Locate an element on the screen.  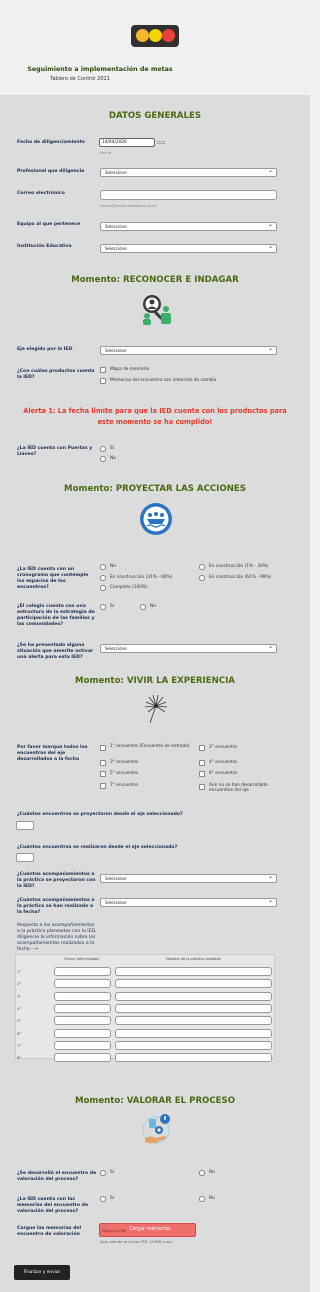
table-row-label: 1° is located at coordinates (19, 971).